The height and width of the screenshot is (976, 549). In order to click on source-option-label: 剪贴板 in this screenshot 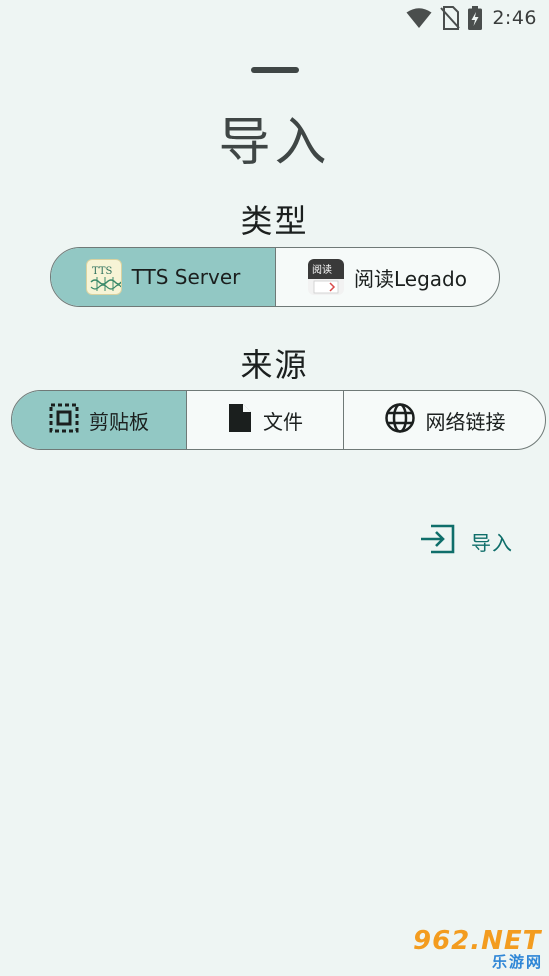, I will do `click(119, 421)`.